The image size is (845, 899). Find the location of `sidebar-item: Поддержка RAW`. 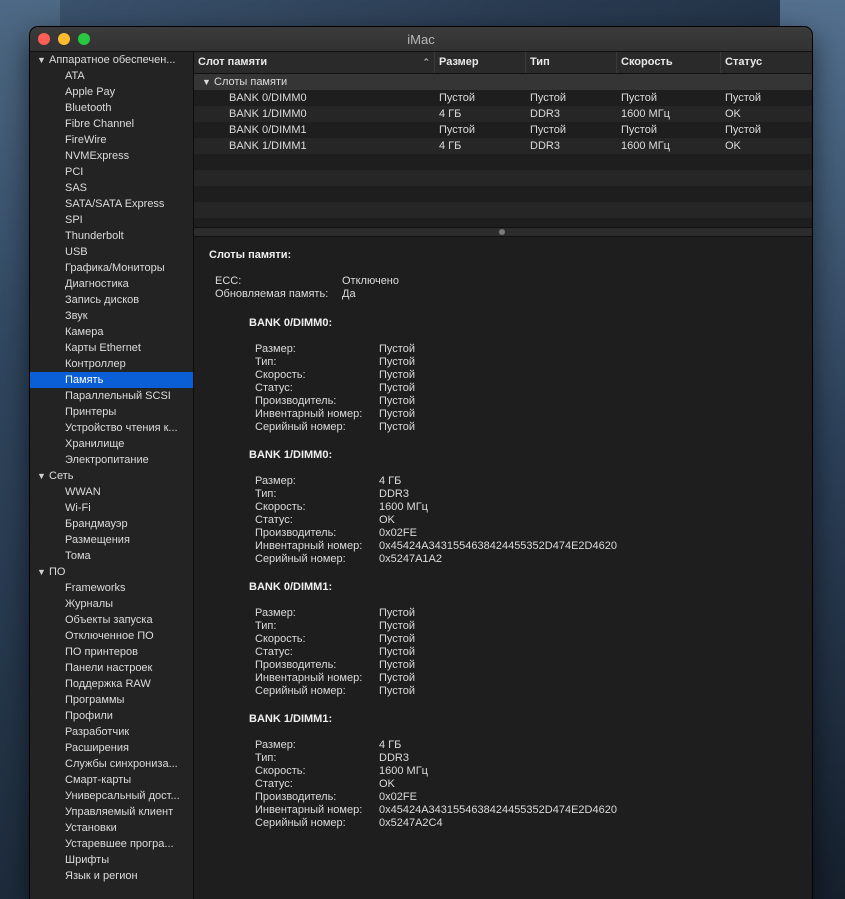

sidebar-item: Поддержка RAW is located at coordinates (111, 684).